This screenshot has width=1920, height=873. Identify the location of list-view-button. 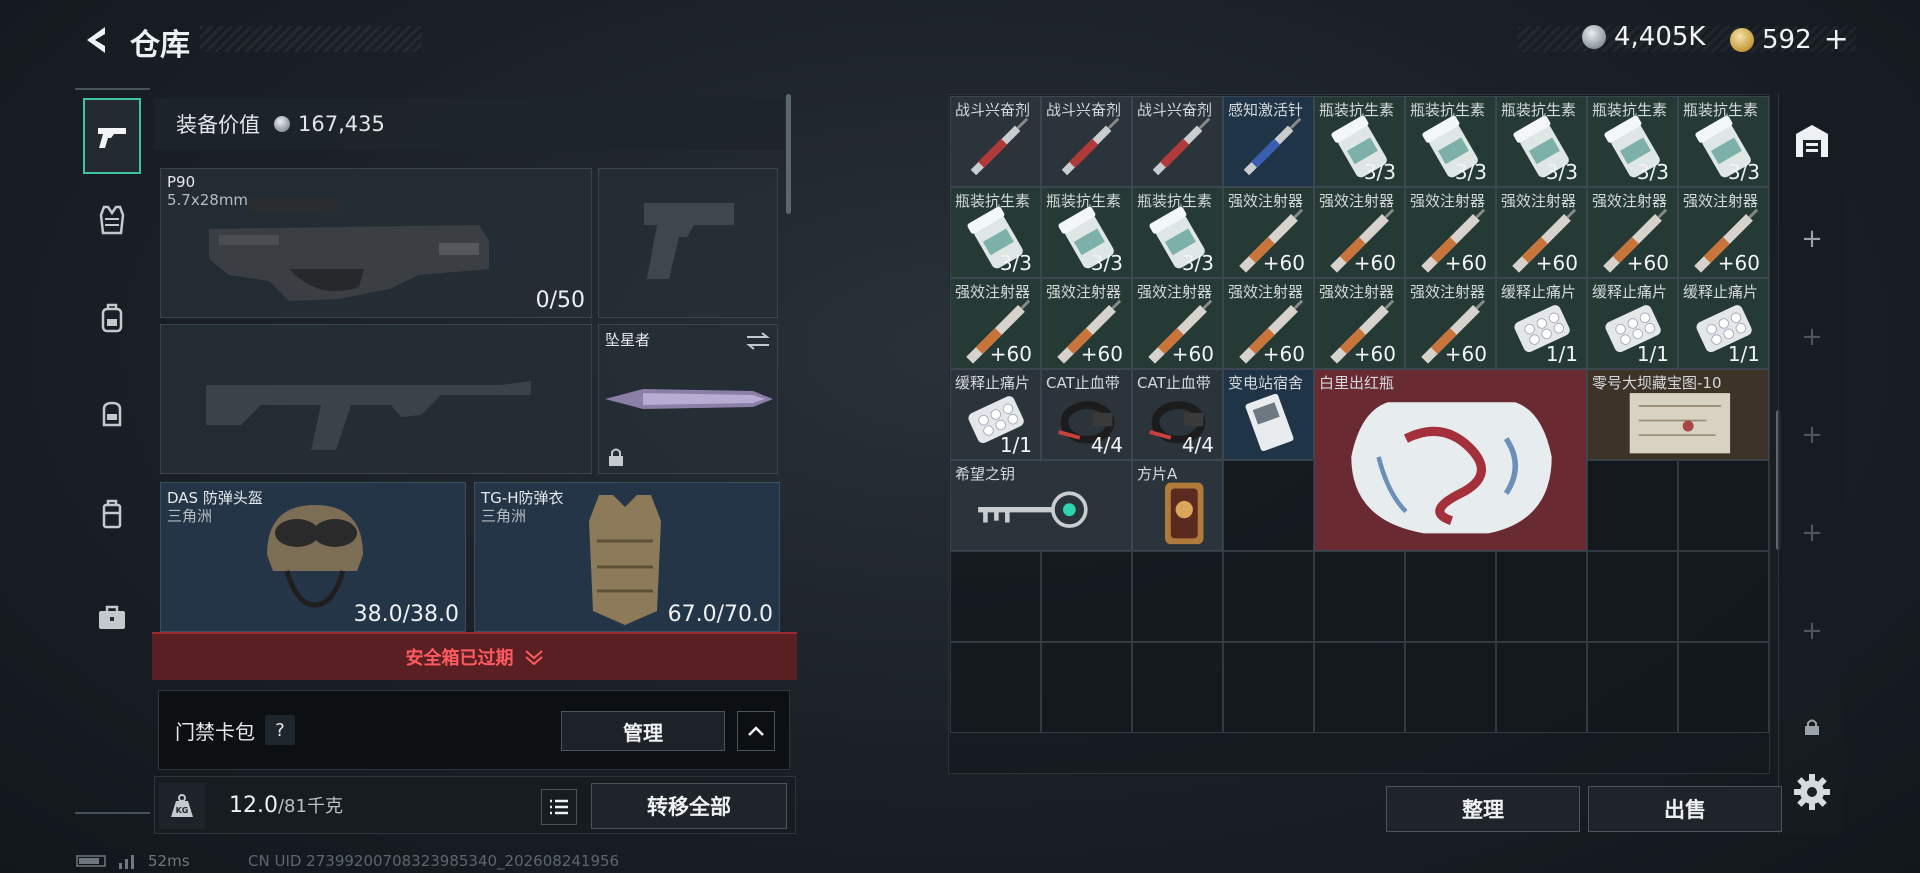
(559, 807).